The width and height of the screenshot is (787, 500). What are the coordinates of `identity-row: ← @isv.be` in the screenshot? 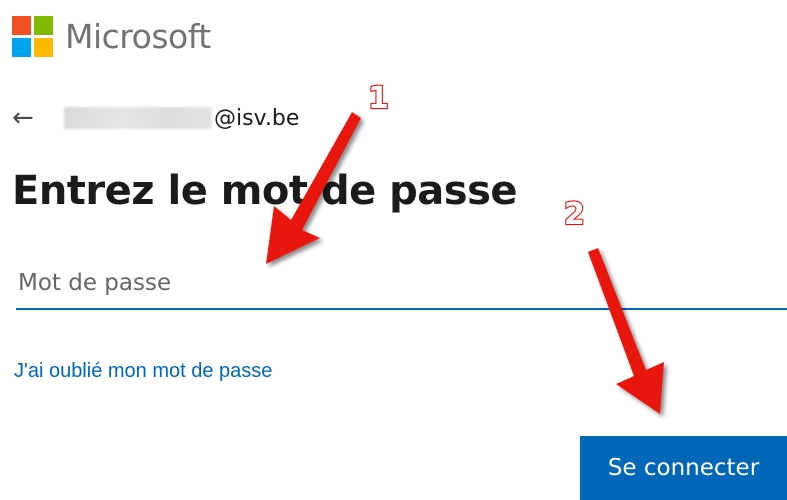 It's located at (155, 118).